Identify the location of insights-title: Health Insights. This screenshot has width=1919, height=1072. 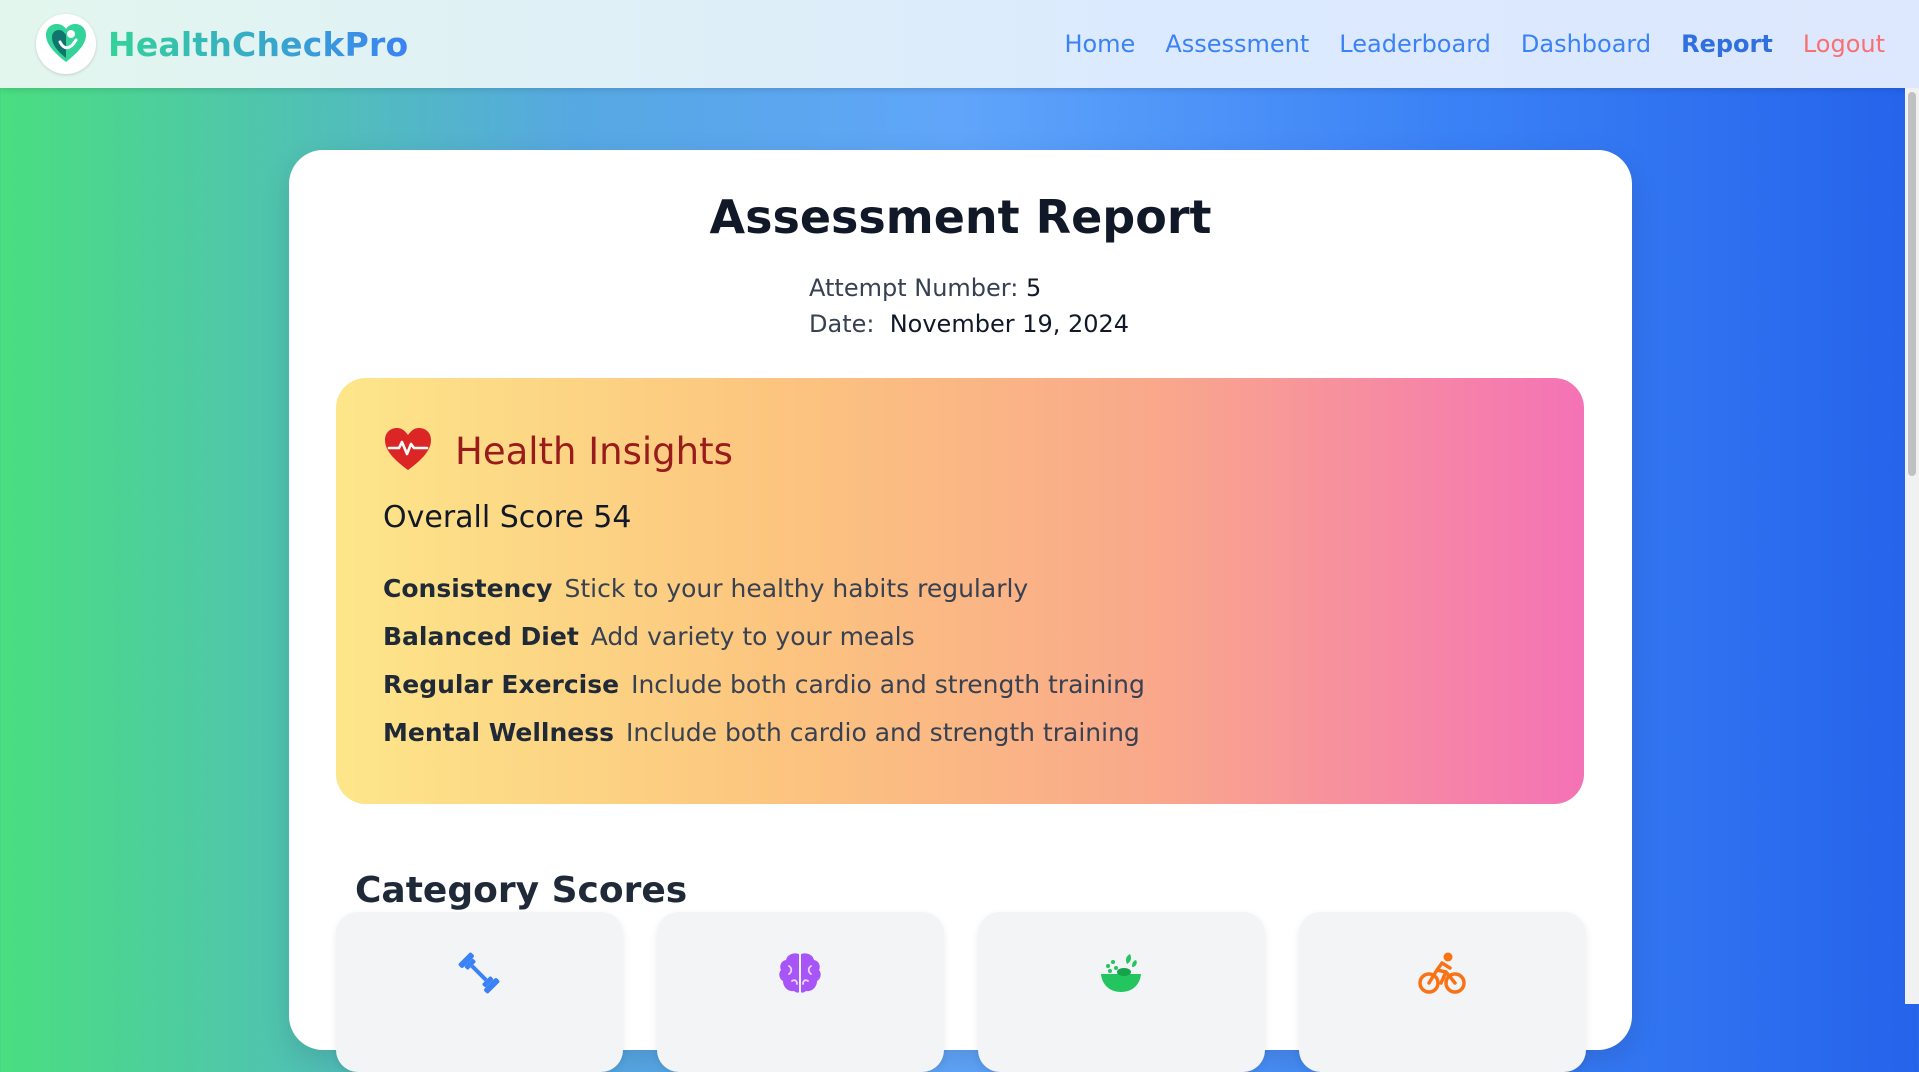
(594, 451).